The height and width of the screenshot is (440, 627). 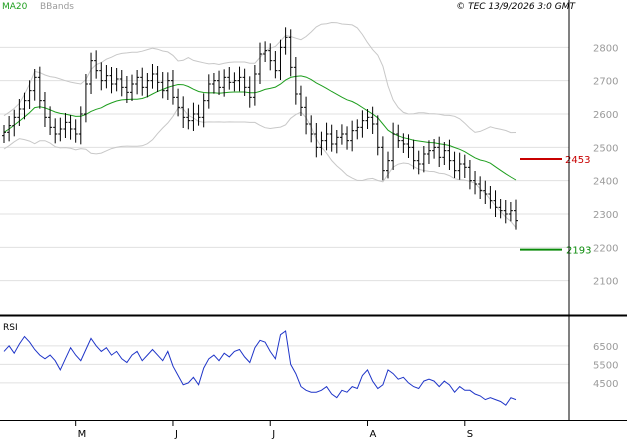 I want to click on legend-bbands: BBands, so click(x=57, y=7).